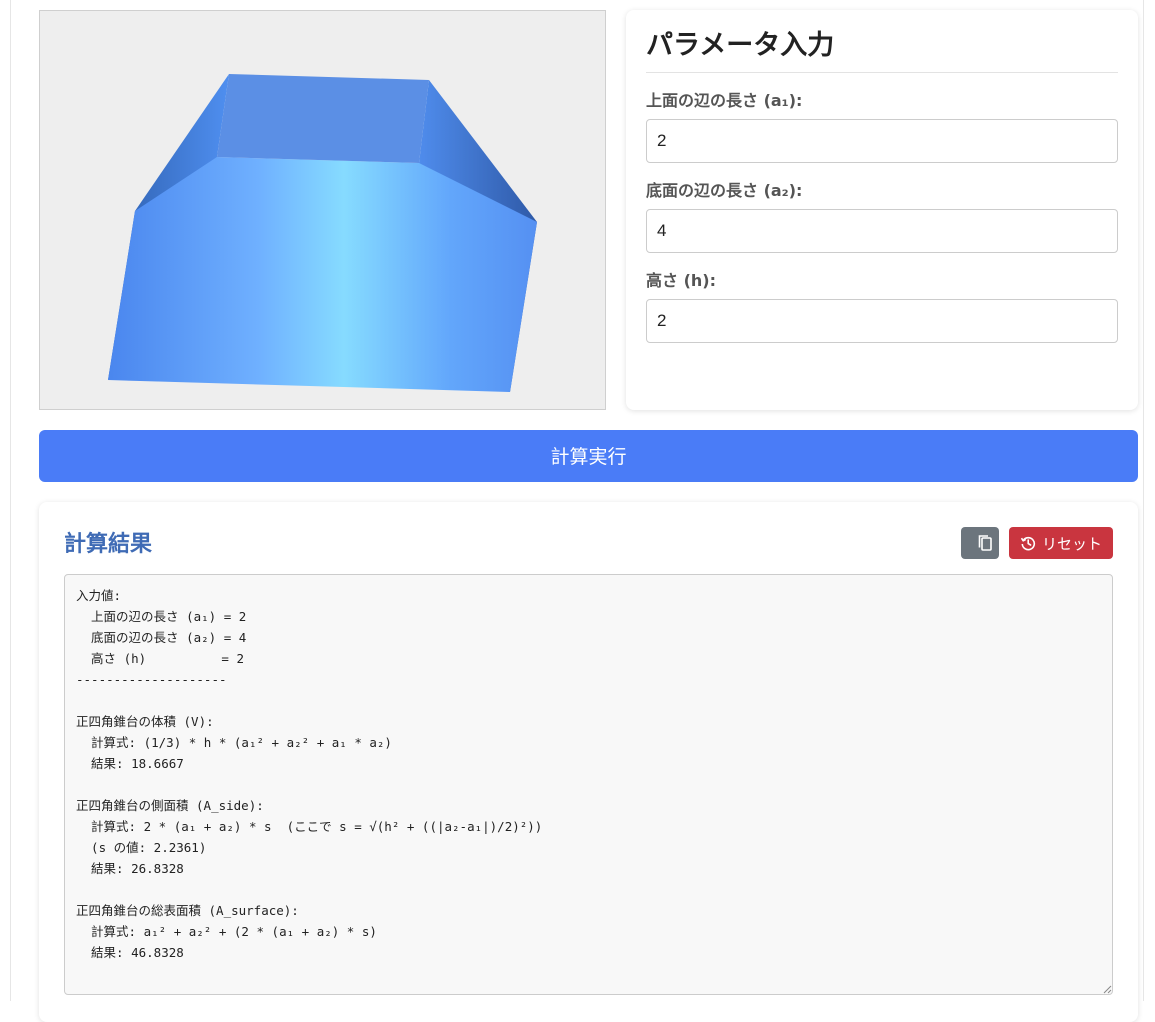 This screenshot has width=1155, height=1022. Describe the element at coordinates (882, 321) in the screenshot. I see `height-input` at that location.